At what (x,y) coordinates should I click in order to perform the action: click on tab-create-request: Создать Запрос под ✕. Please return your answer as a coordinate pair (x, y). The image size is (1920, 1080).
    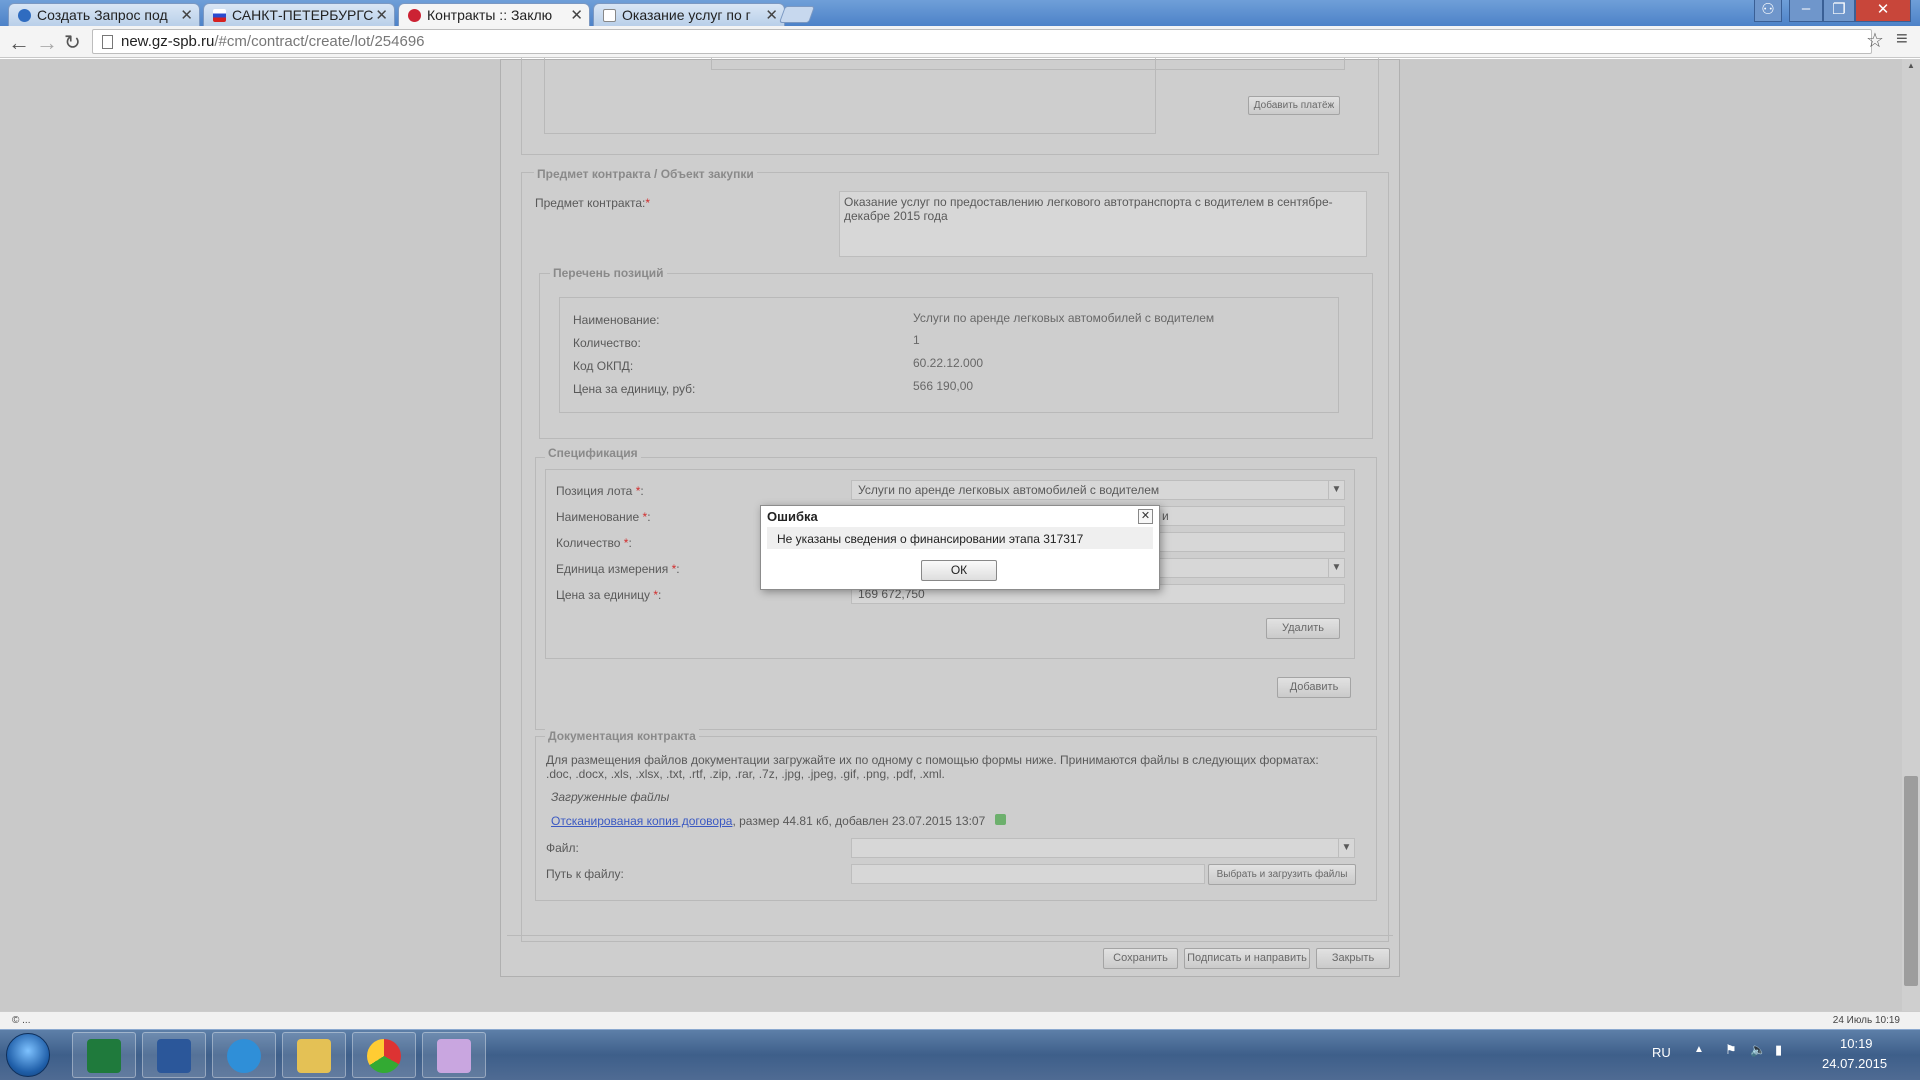
    Looking at the image, I should click on (104, 14).